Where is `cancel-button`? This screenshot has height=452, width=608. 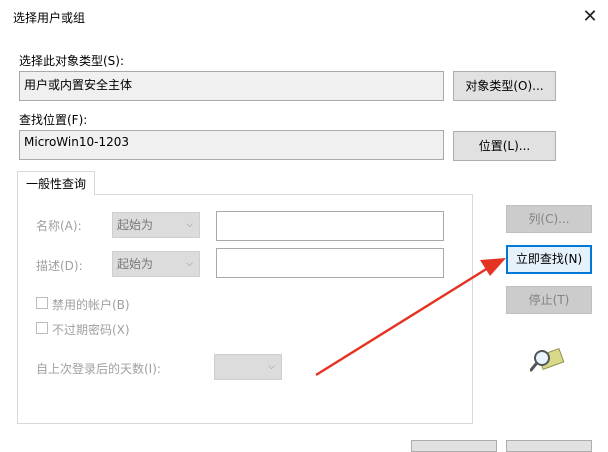
cancel-button is located at coordinates (549, 446).